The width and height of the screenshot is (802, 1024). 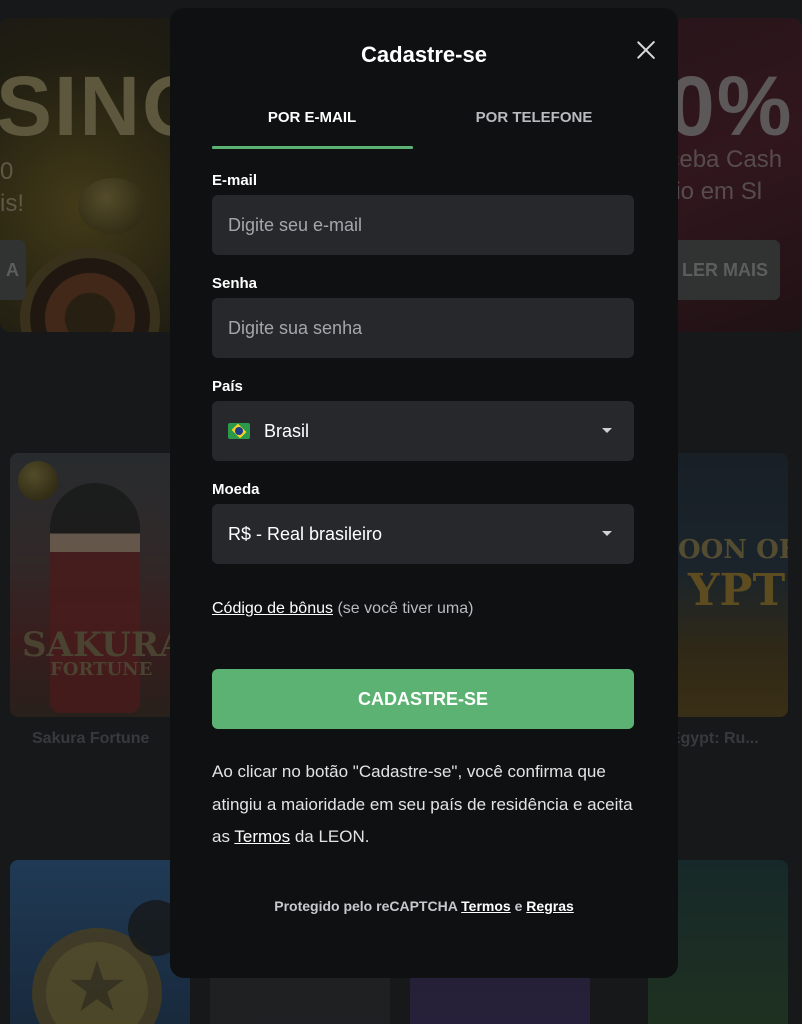 What do you see at coordinates (549, 906) in the screenshot?
I see `recaptcha-rules-link: Regras` at bounding box center [549, 906].